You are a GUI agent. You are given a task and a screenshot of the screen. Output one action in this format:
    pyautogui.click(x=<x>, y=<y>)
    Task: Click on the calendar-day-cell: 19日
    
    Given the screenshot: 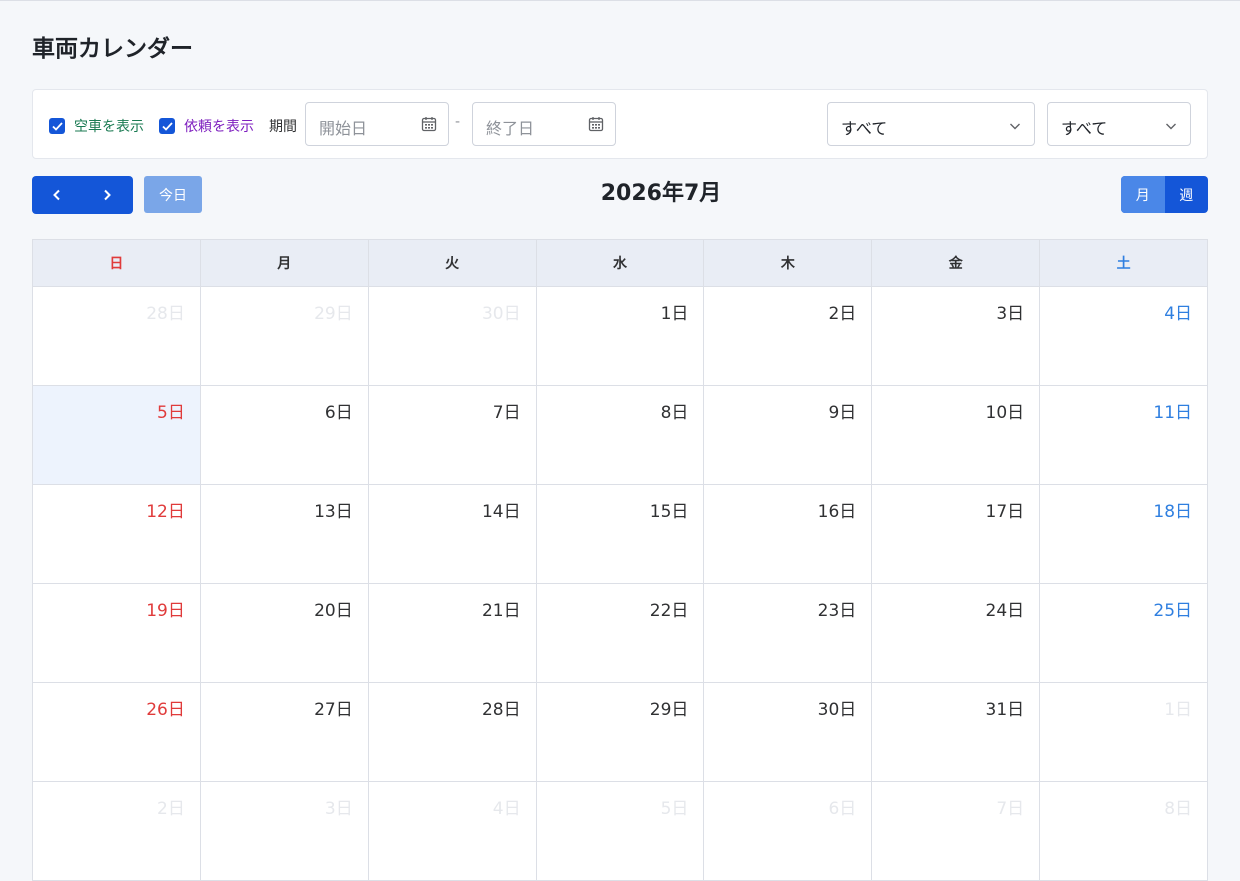 What is the action you would take?
    pyautogui.click(x=117, y=633)
    